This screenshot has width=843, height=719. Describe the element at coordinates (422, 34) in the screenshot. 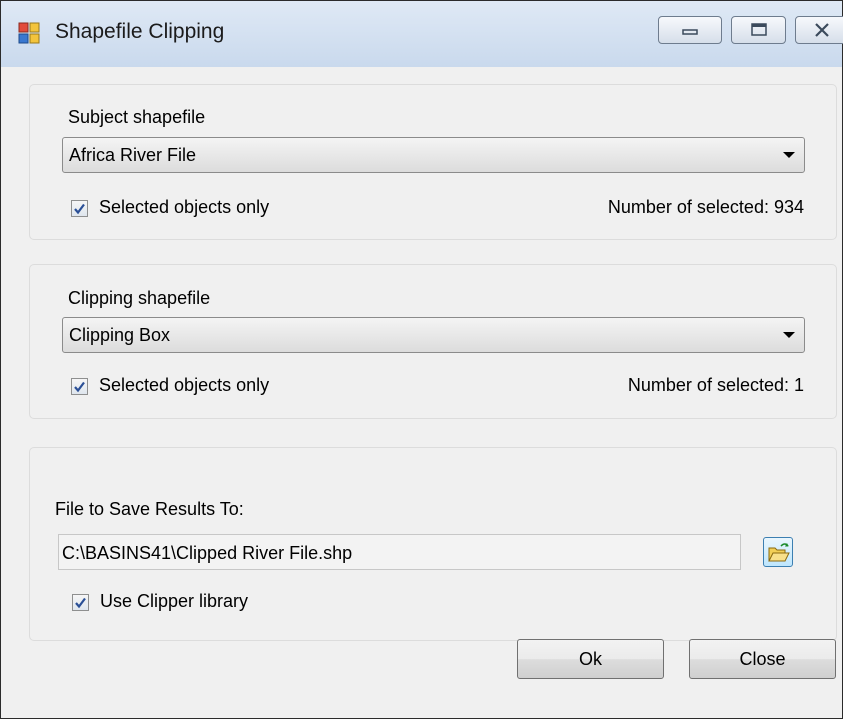

I see `title-bar: Shapefile Clipping` at that location.